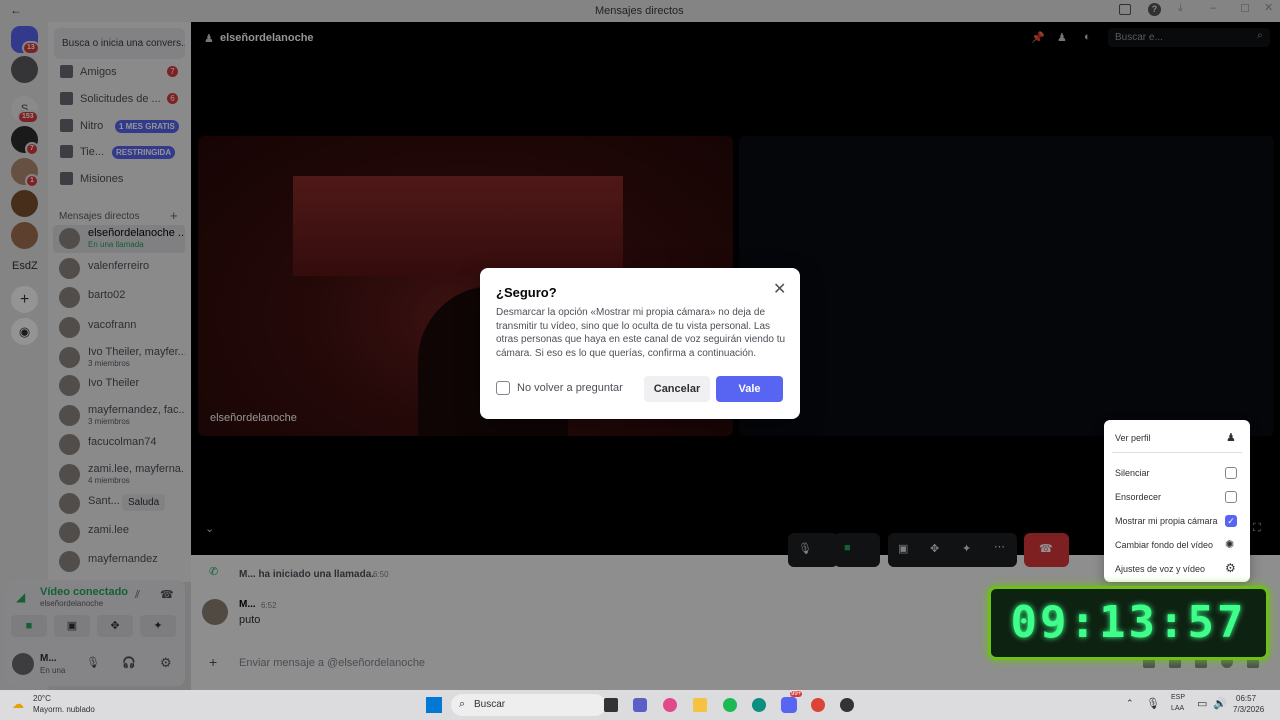  Describe the element at coordinates (749, 389) in the screenshot. I see `confirm-button: Vale` at that location.